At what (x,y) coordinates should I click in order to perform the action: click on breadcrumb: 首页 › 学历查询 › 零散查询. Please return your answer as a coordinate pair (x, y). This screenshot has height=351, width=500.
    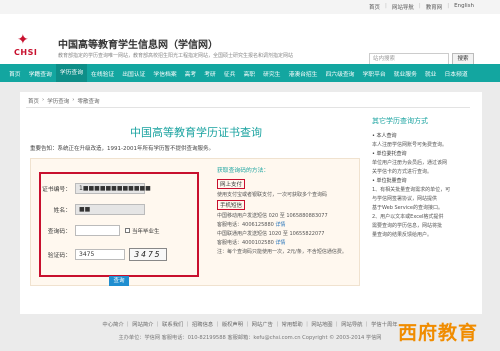
    Looking at the image, I should click on (63, 101).